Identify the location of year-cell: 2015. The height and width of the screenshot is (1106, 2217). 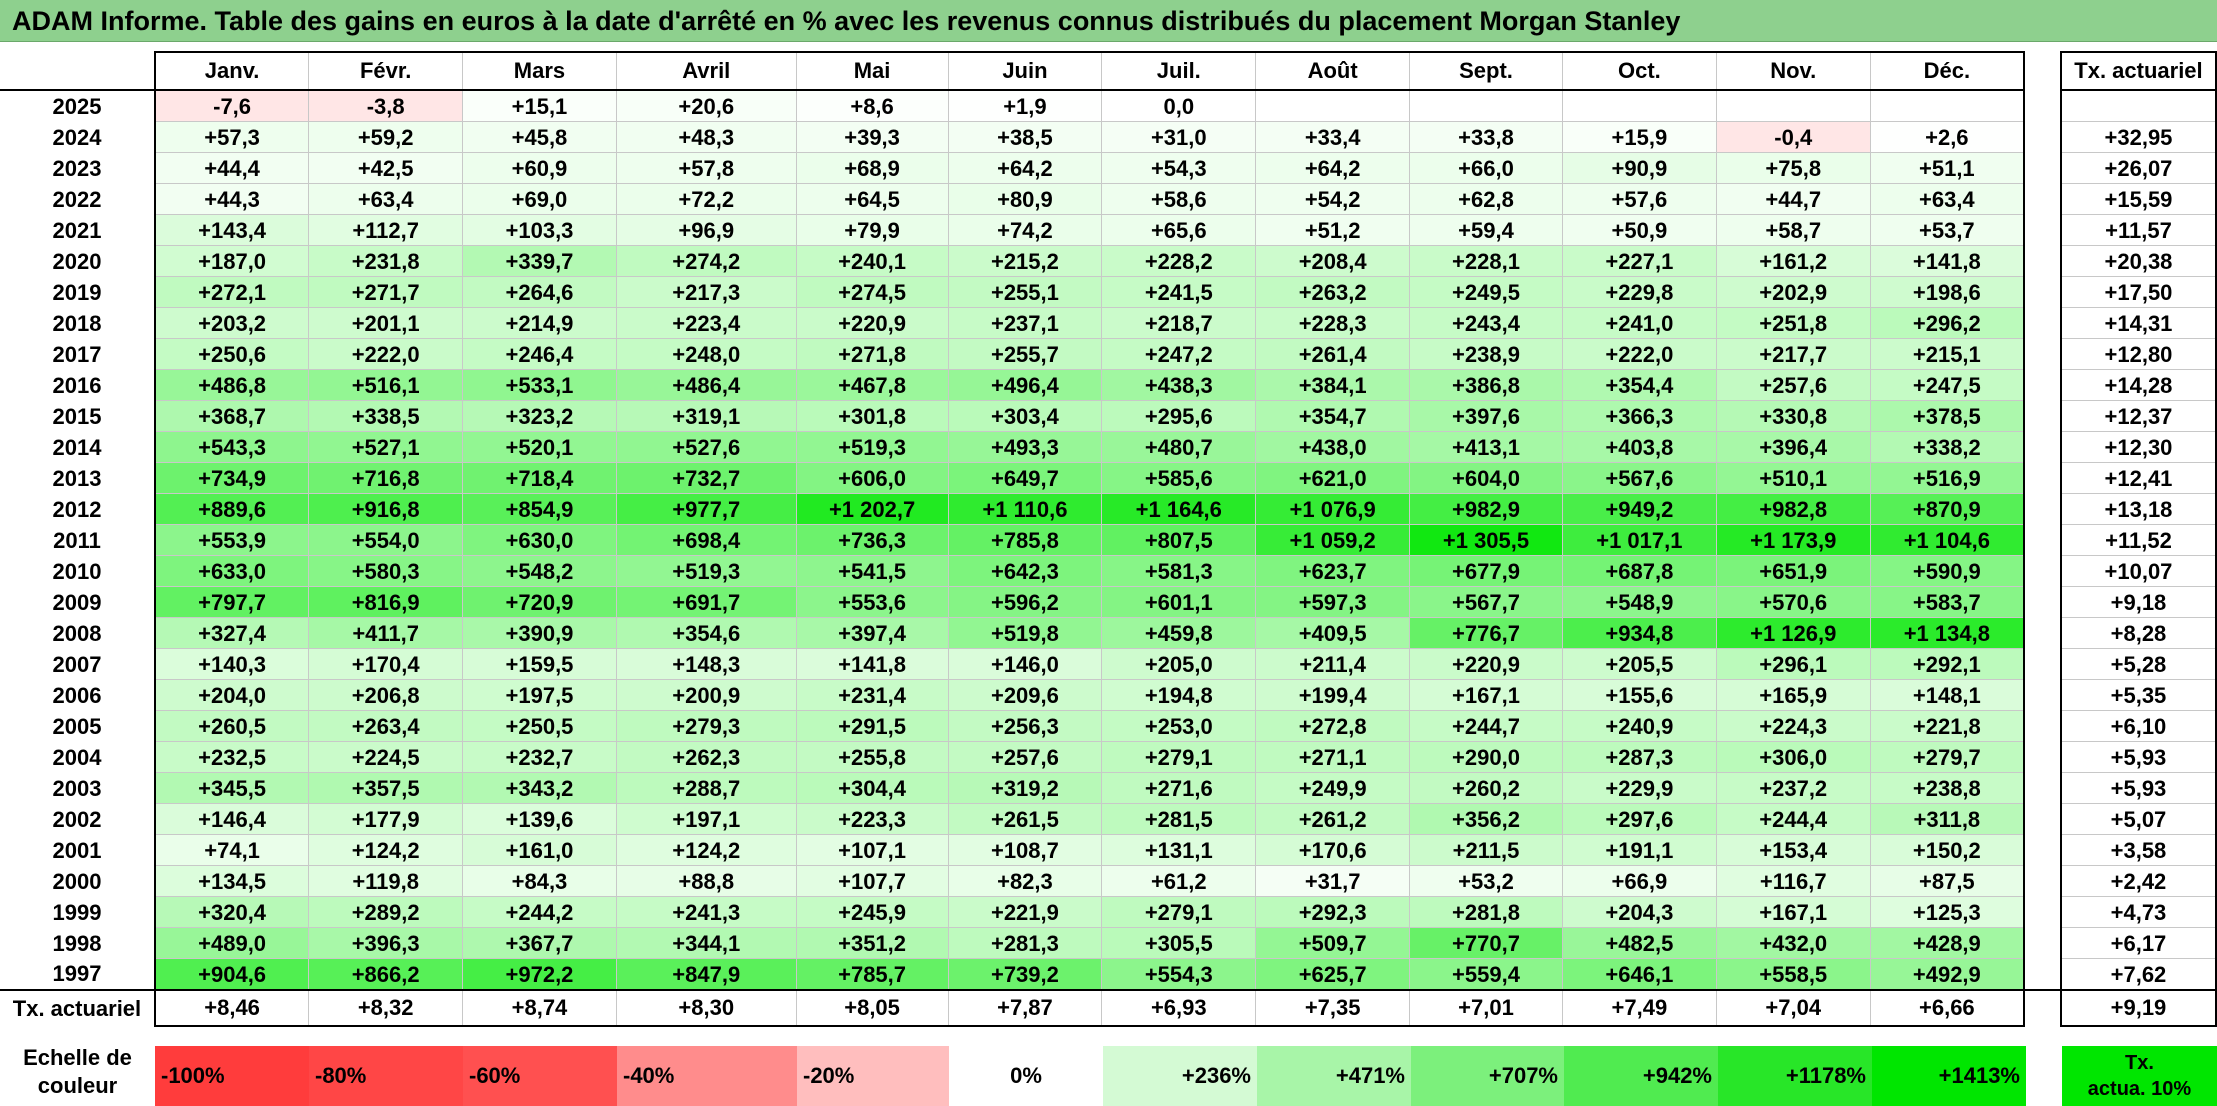
(78, 416).